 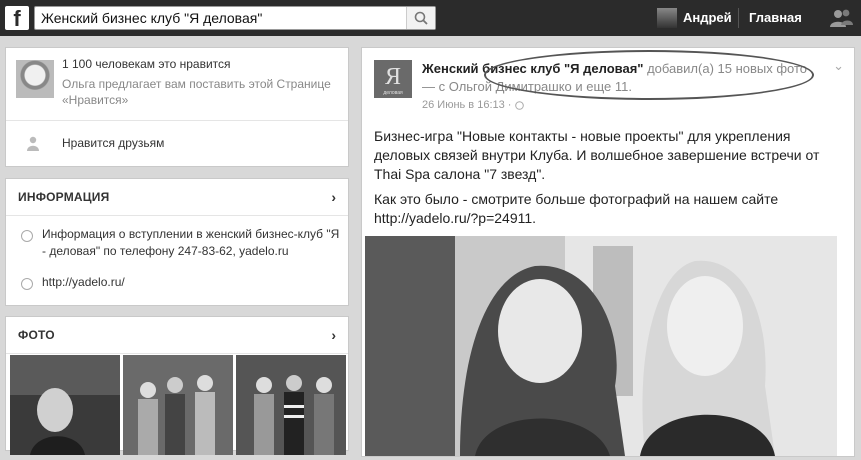 What do you see at coordinates (17, 18) in the screenshot?
I see `facebook-logo-icon: f` at bounding box center [17, 18].